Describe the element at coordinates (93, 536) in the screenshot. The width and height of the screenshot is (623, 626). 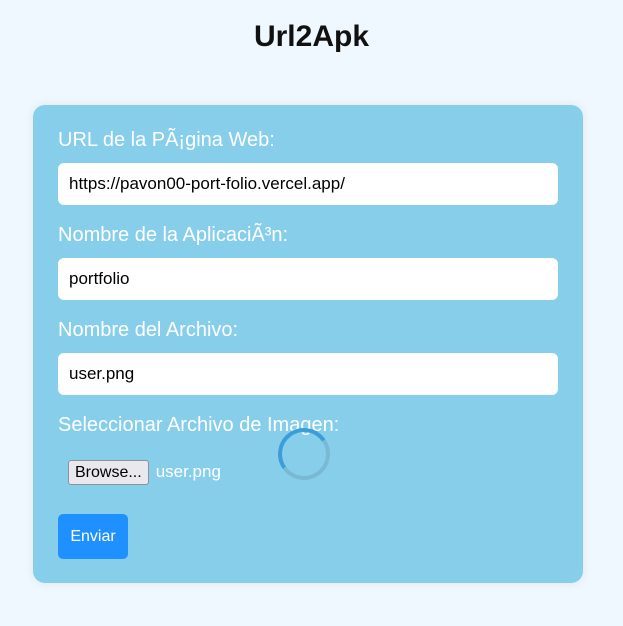
I see `submit-button: Enviar` at that location.